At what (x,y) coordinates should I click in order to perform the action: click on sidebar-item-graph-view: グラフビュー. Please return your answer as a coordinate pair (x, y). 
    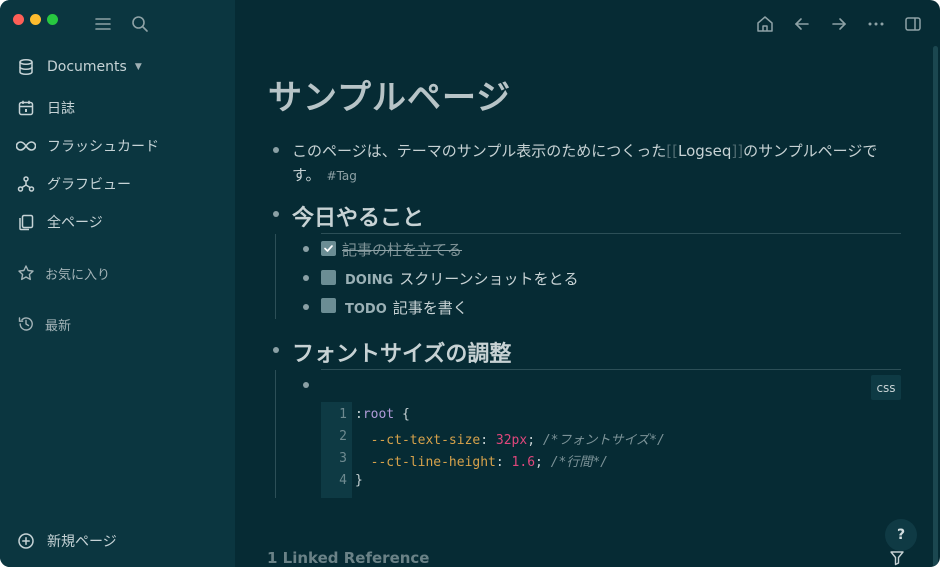
    Looking at the image, I should click on (118, 184).